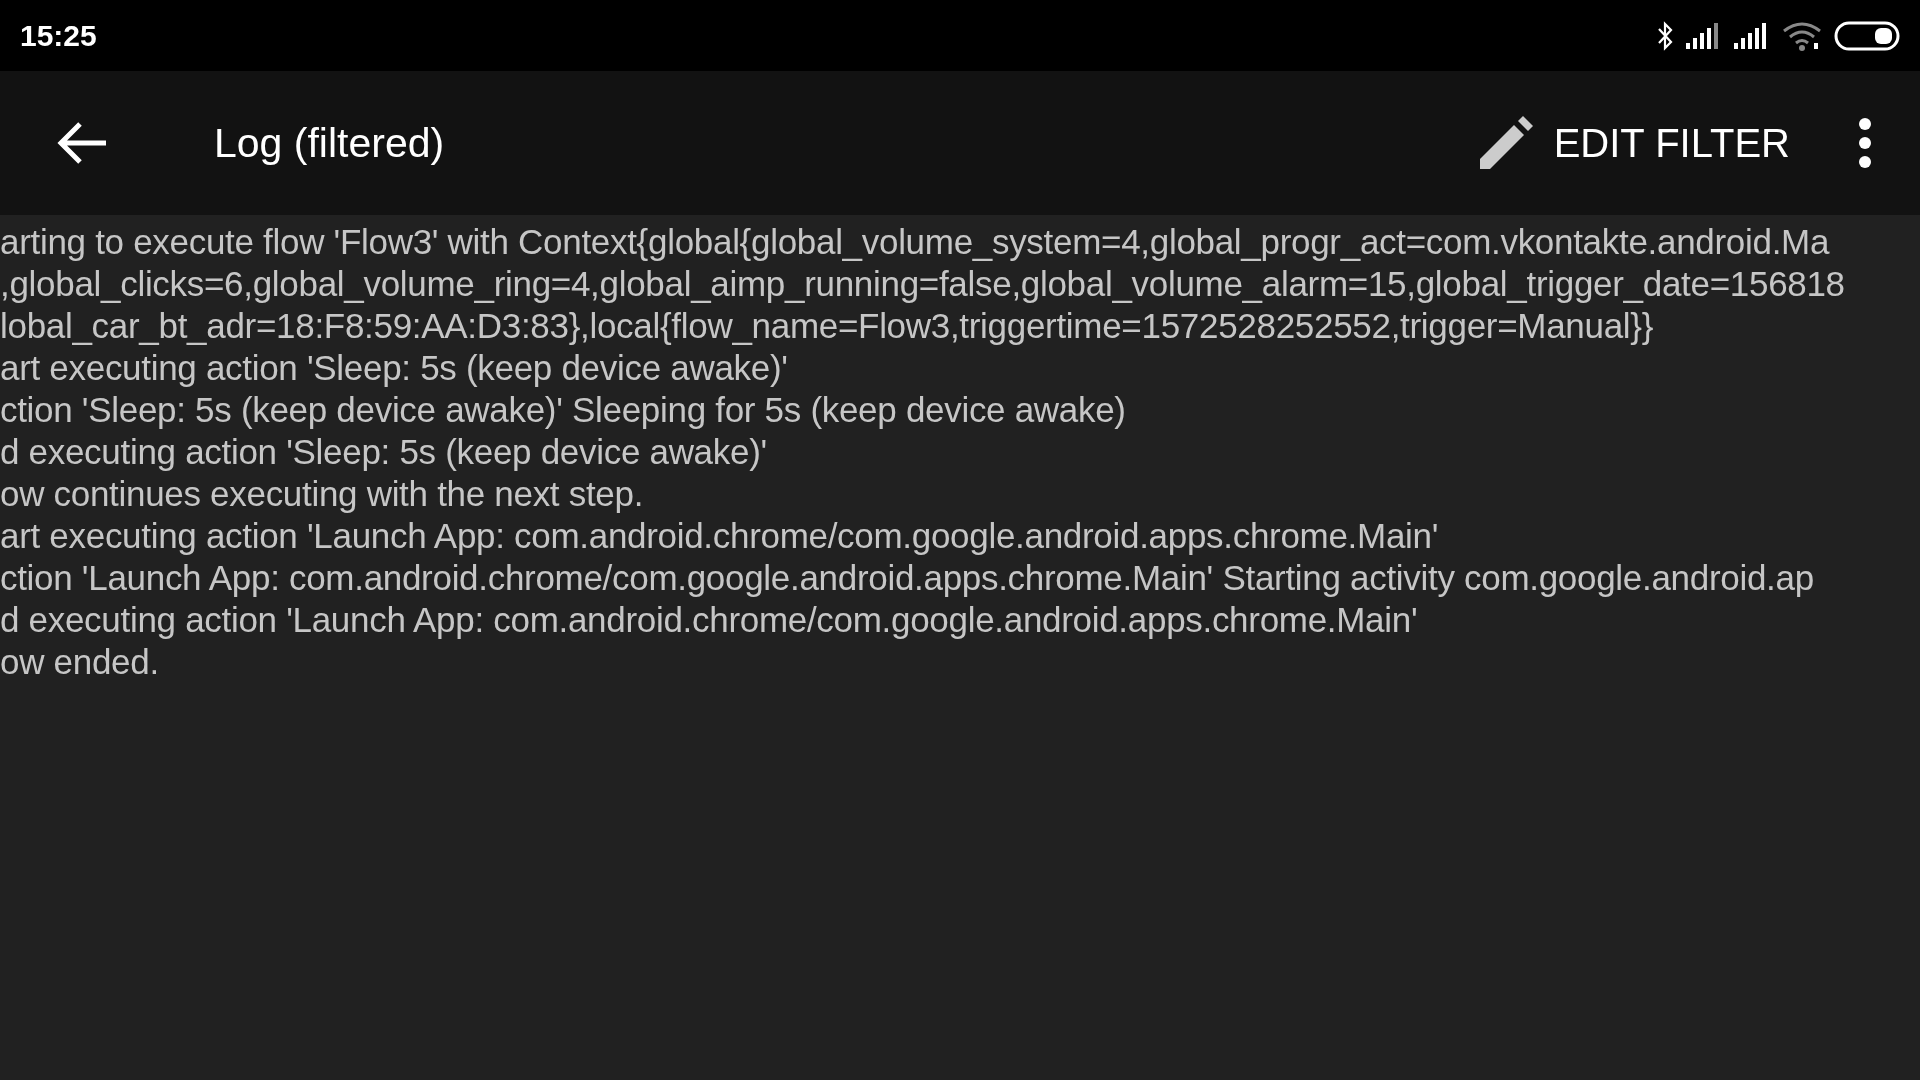 The height and width of the screenshot is (1080, 1920). I want to click on more-options-button, so click(1865, 143).